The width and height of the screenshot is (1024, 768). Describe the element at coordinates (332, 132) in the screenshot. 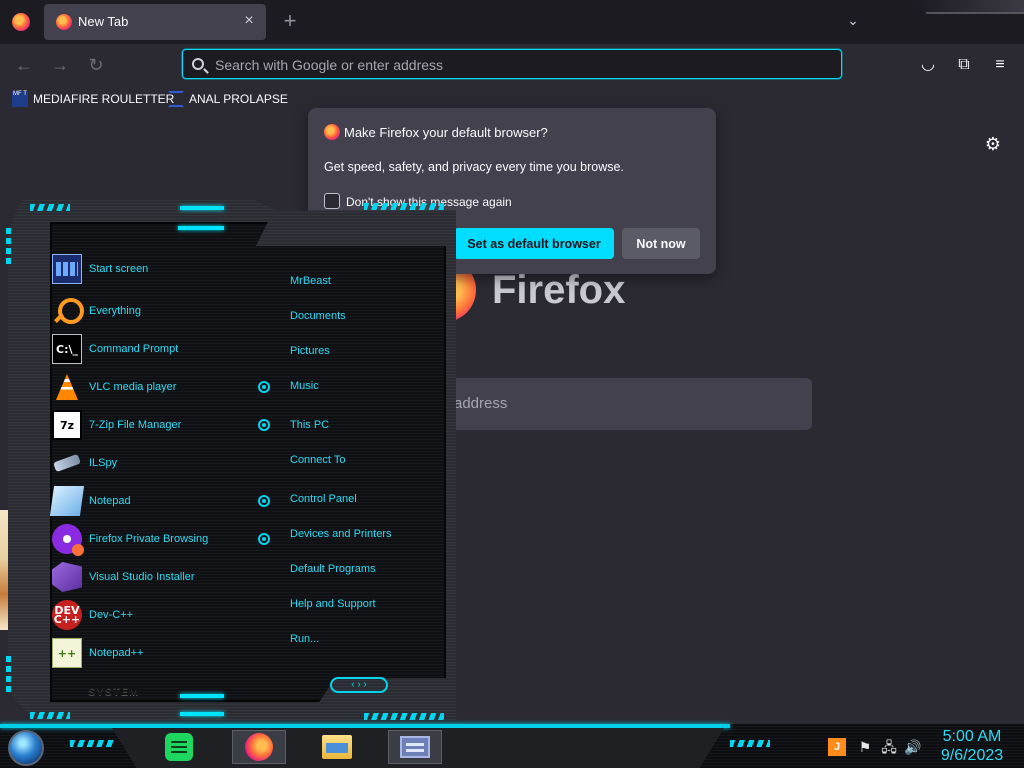

I see `firefox-icon` at that location.